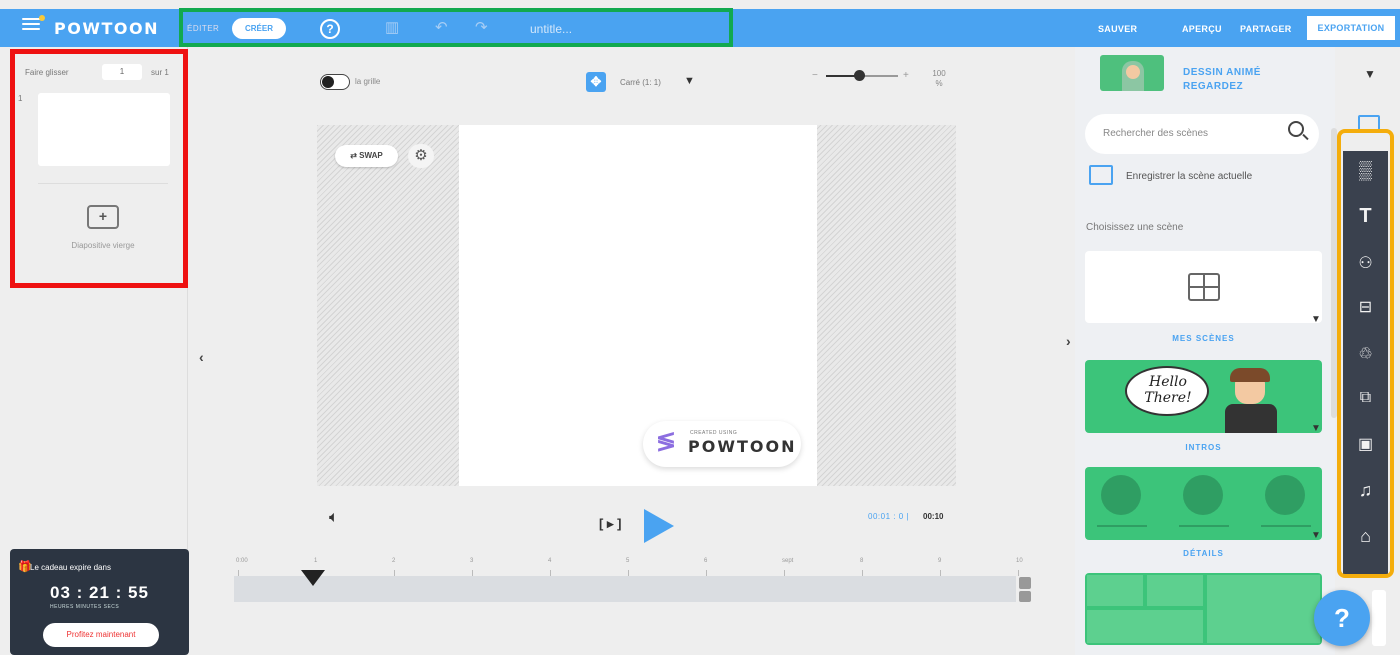 This screenshot has height=655, width=1400. Describe the element at coordinates (1266, 29) in the screenshot. I see `share-button: PARTAGER` at that location.